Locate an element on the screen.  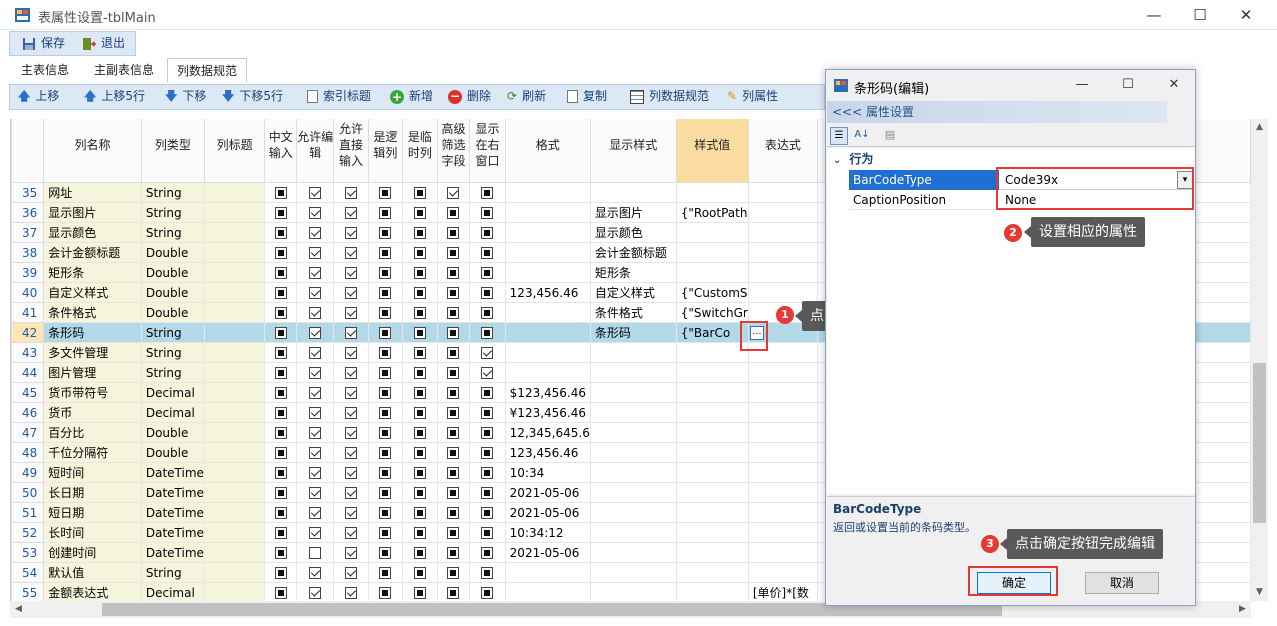
format-cell: $123,456.46 is located at coordinates (547, 392).